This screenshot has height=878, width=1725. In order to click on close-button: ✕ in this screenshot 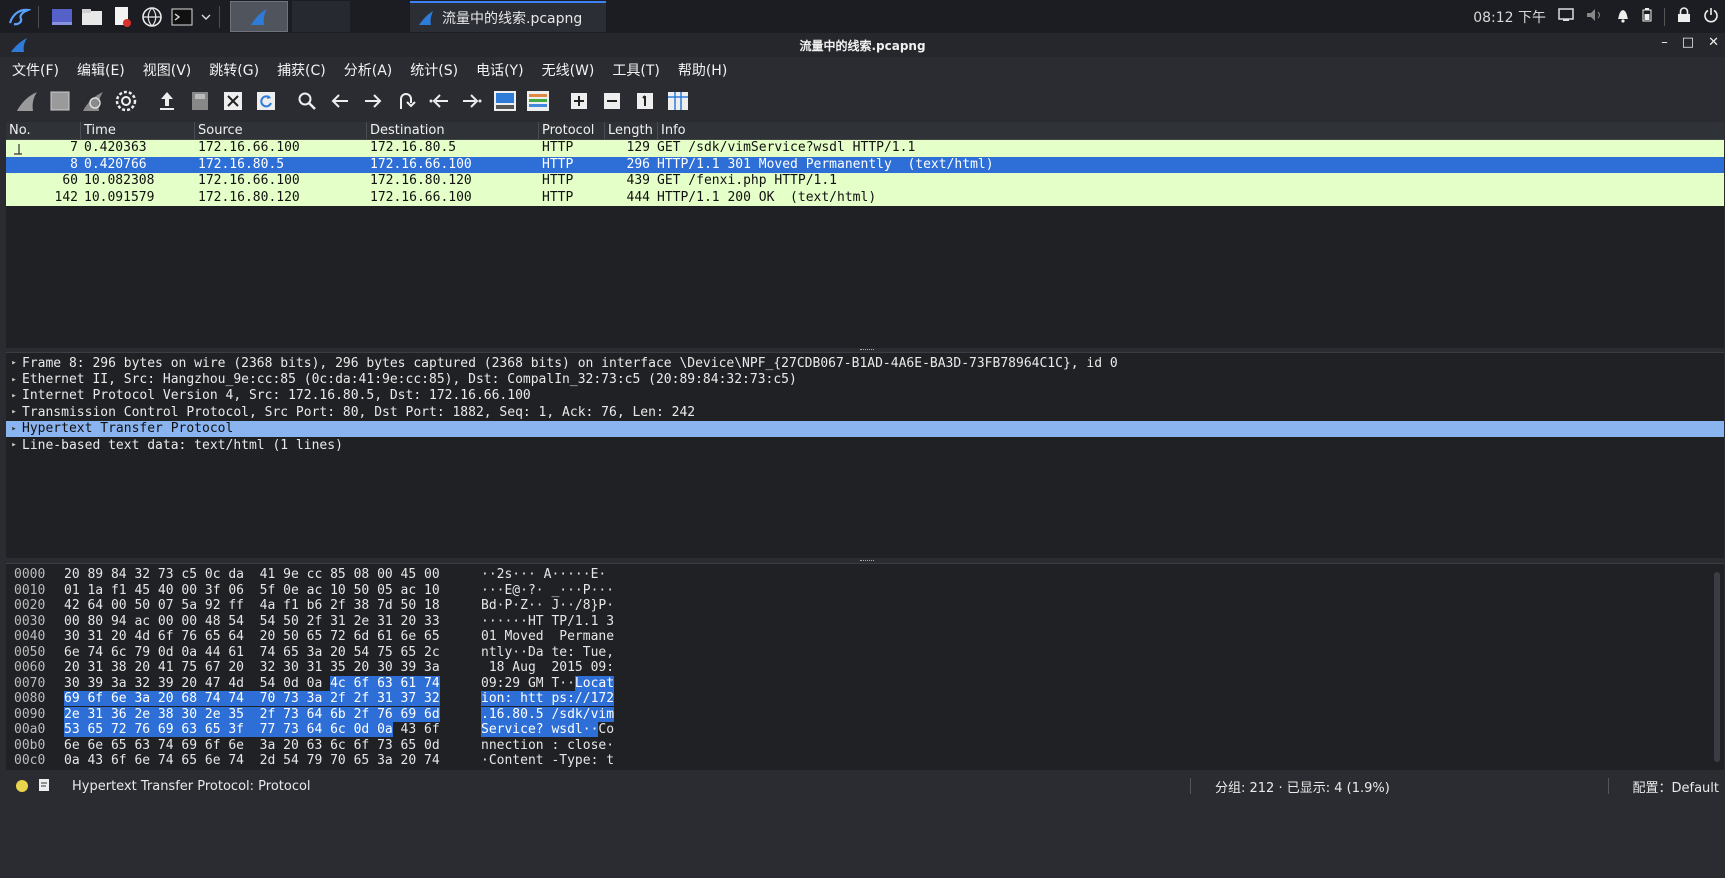, I will do `click(1713, 42)`.